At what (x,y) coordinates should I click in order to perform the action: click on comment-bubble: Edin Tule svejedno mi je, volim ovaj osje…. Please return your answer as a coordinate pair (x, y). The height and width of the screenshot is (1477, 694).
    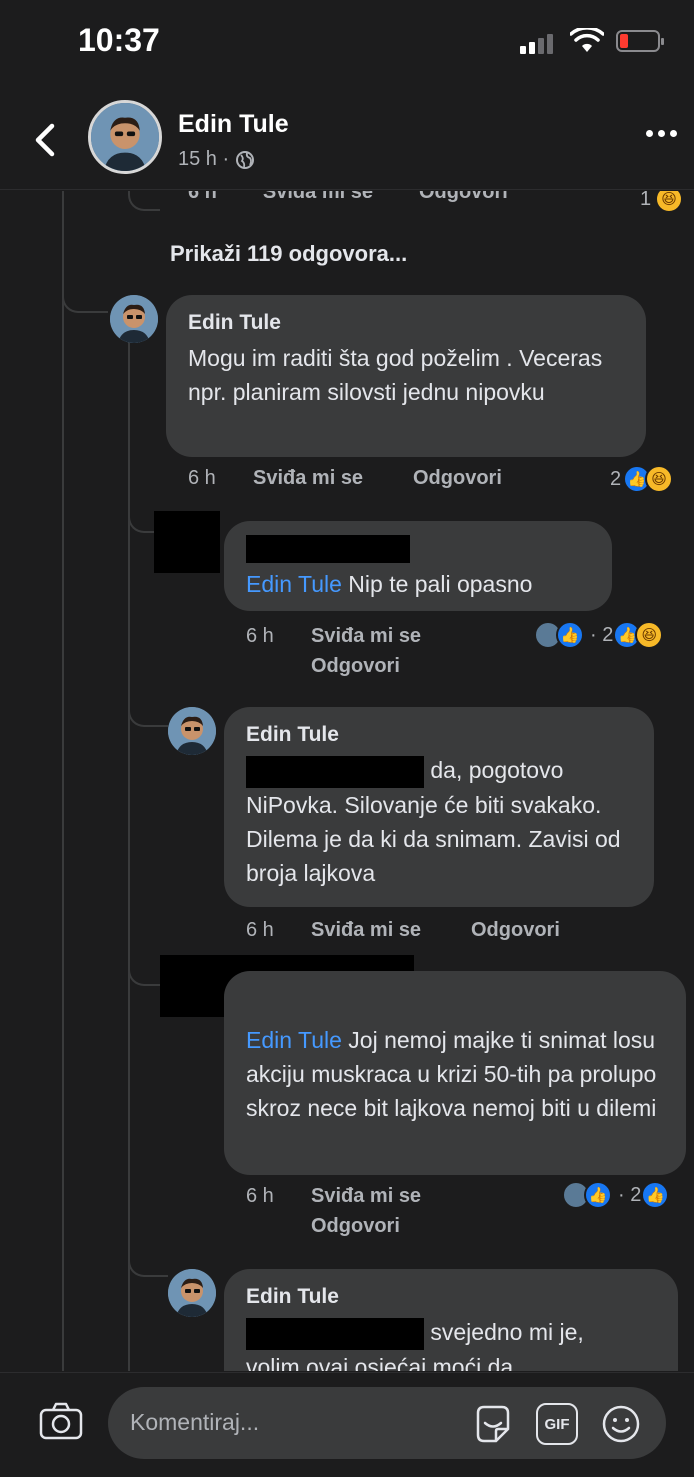
    Looking at the image, I should click on (451, 1320).